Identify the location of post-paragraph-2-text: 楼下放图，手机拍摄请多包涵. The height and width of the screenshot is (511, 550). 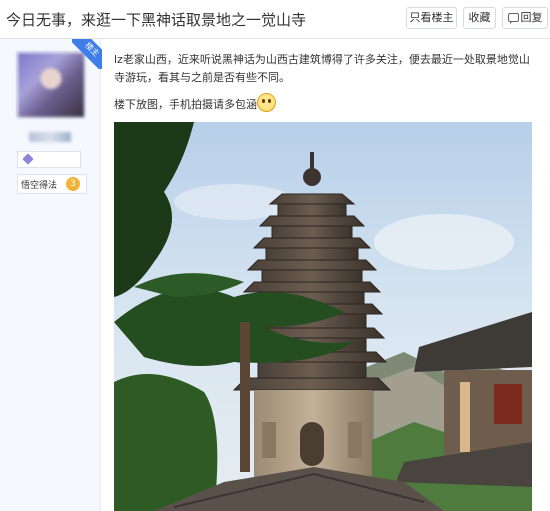
(185, 104).